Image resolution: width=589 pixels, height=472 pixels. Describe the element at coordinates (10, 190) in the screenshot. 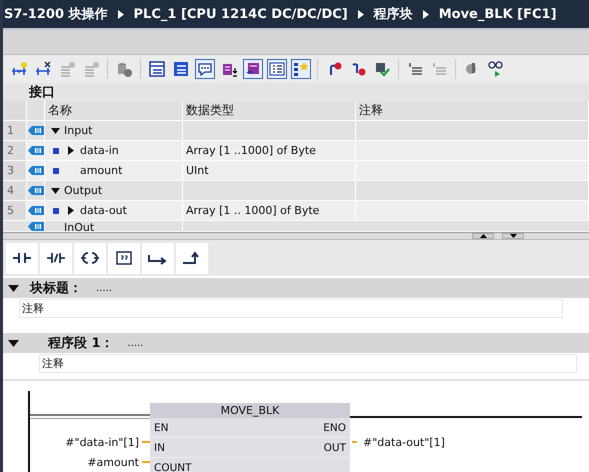

I see `row-number: 4` at that location.